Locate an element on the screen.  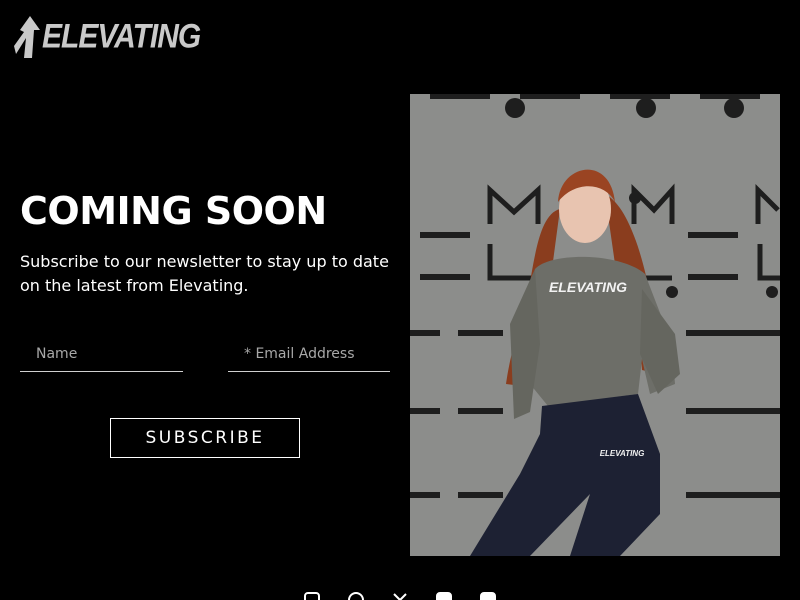
social-links is located at coordinates (400, 596).